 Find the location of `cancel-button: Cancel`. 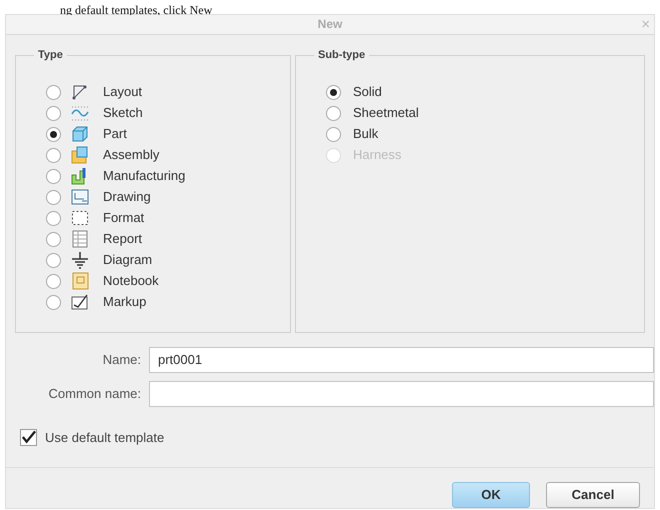

cancel-button: Cancel is located at coordinates (593, 495).